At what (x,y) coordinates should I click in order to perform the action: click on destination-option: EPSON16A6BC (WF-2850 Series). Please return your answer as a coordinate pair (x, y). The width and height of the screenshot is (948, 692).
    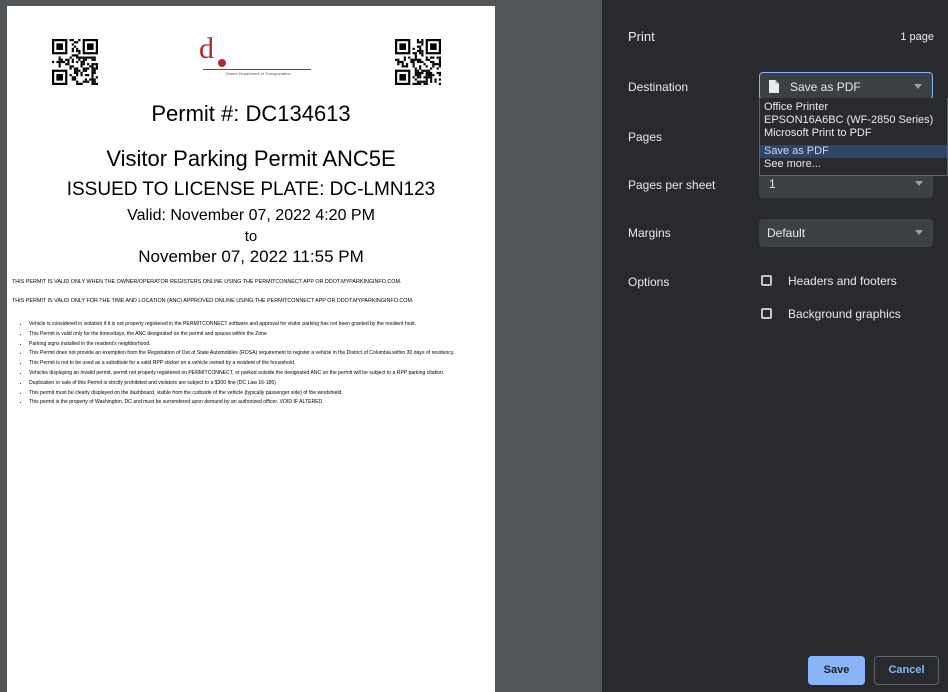
    Looking at the image, I should click on (853, 120).